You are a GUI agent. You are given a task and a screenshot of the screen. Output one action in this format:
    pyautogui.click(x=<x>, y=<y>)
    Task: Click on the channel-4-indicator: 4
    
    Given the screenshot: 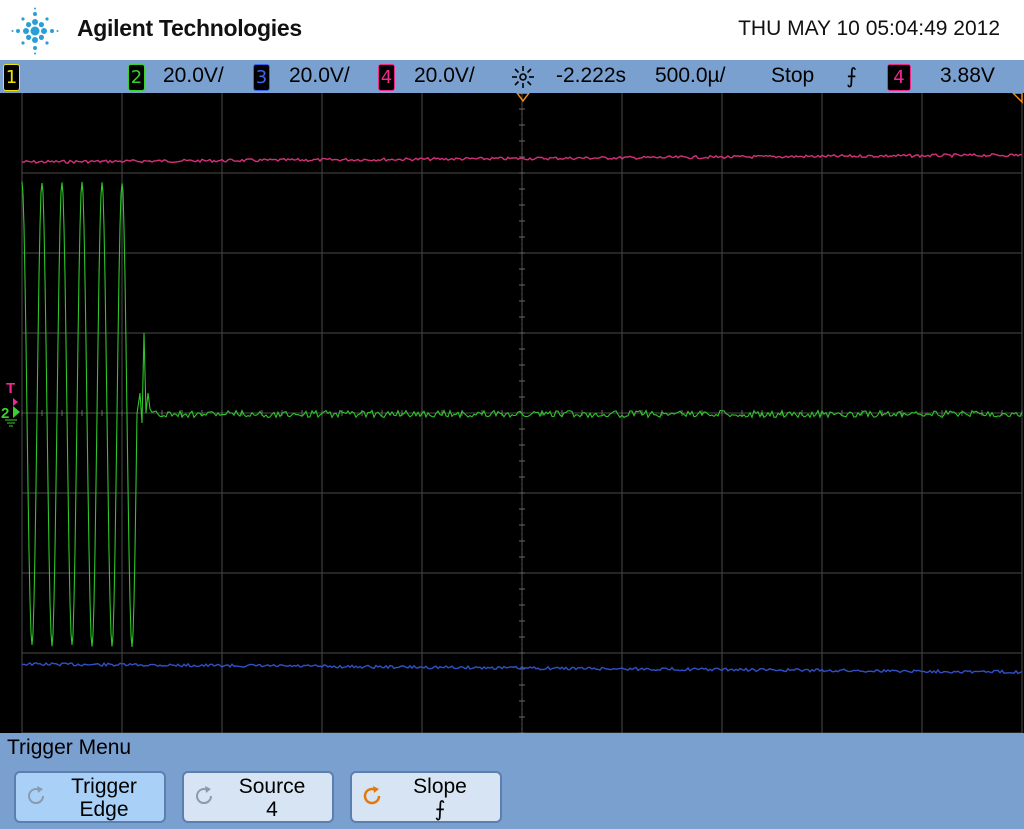 What is the action you would take?
    pyautogui.click(x=386, y=77)
    